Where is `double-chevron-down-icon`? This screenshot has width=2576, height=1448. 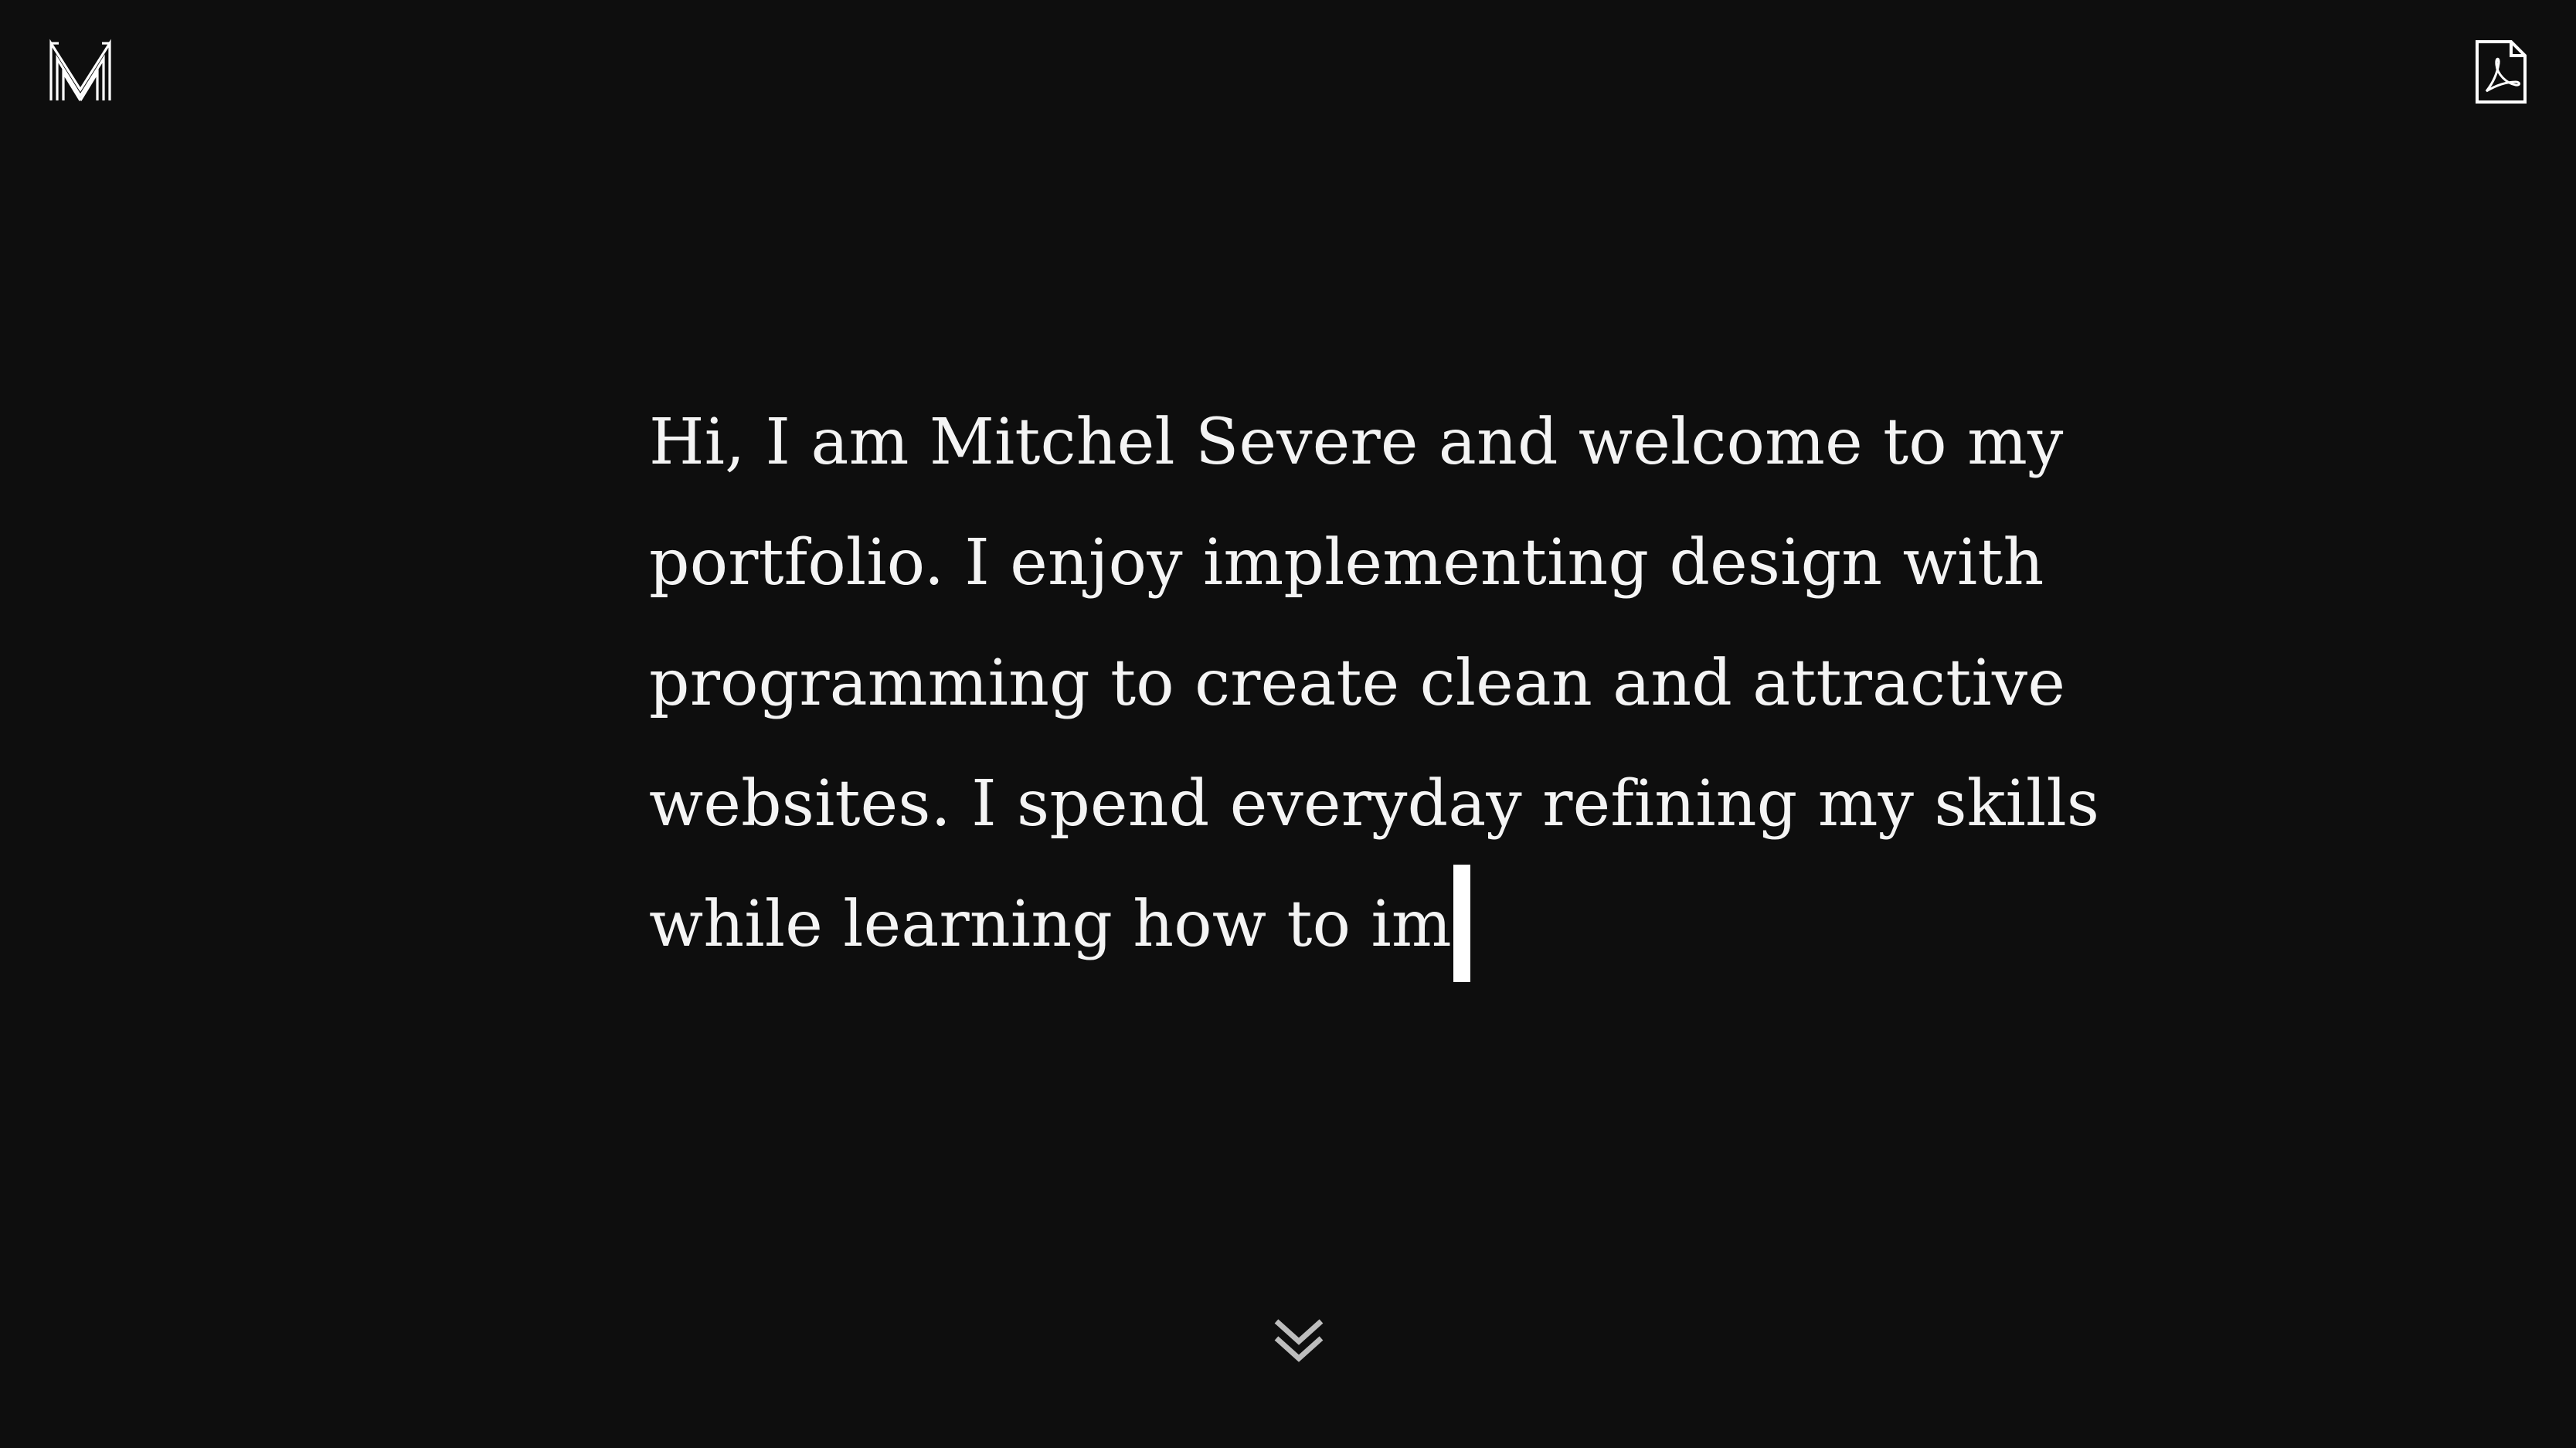 double-chevron-down-icon is located at coordinates (1299, 1341).